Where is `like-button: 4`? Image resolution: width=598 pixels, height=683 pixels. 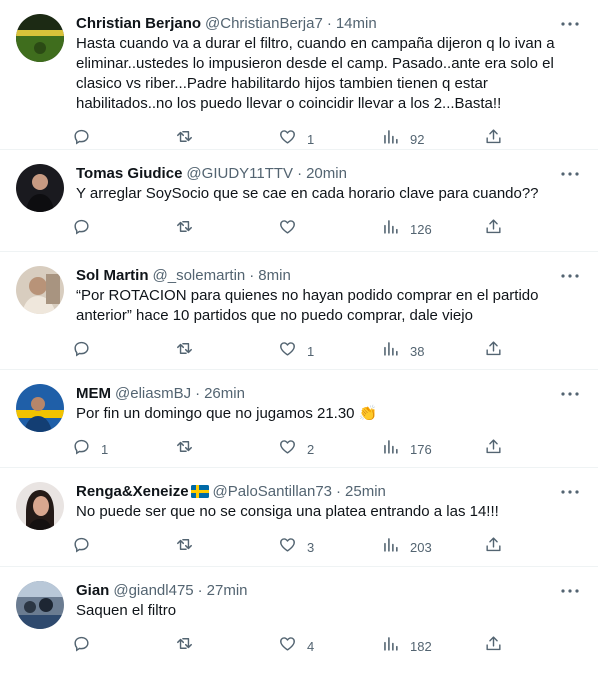
like-button: 4 is located at coordinates (308, 646).